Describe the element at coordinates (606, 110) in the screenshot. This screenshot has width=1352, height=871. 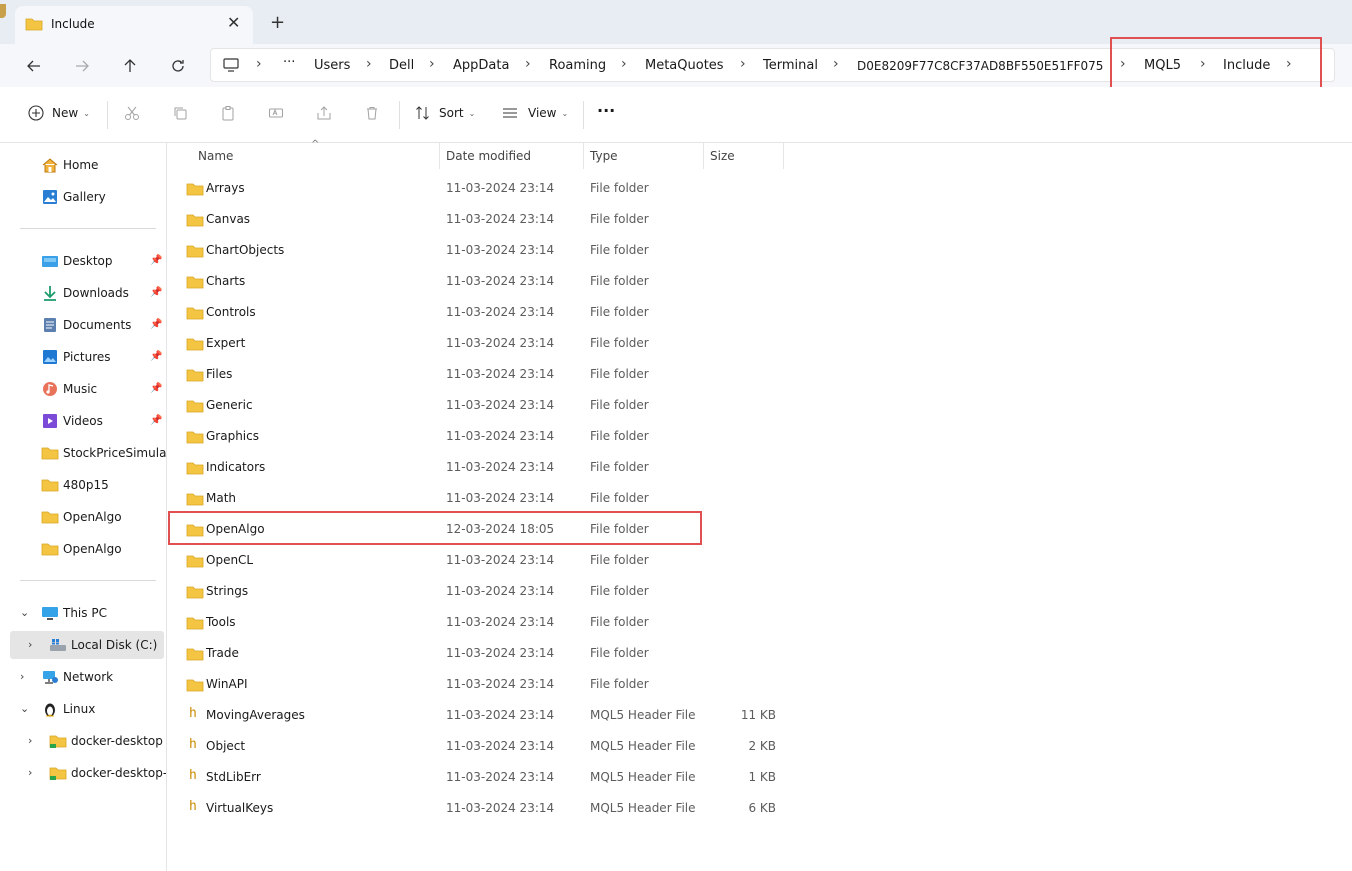
I see `more-options-button: ···` at that location.